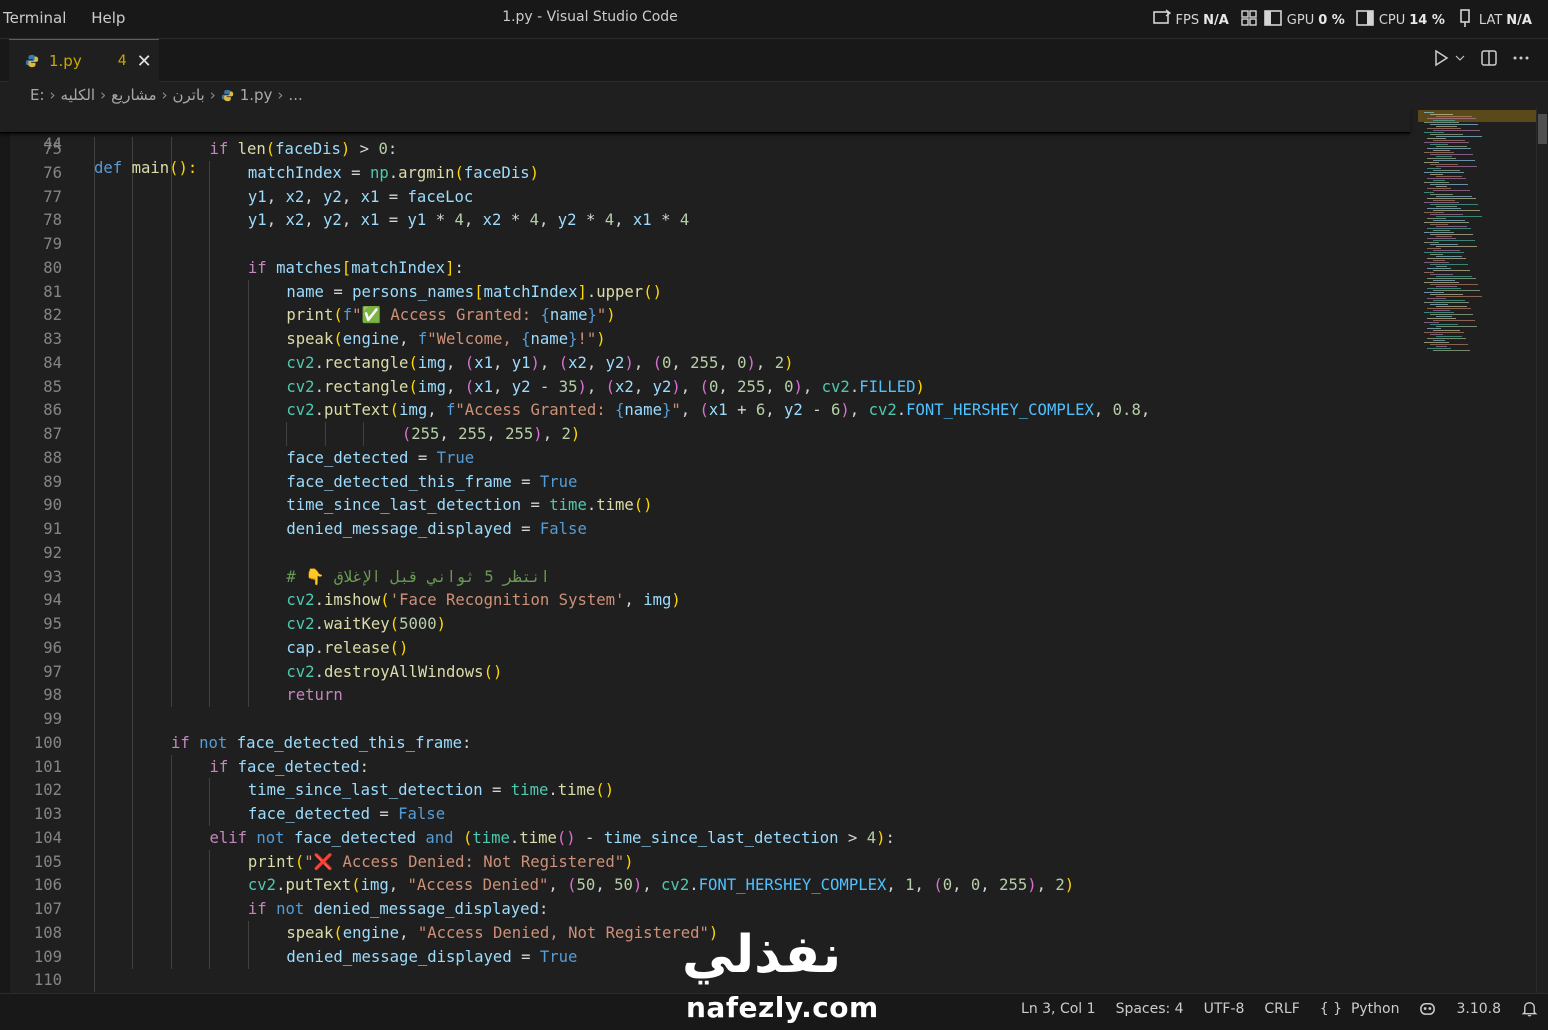 Image resolution: width=1548 pixels, height=1030 pixels. I want to click on breadcrumb-folder-projects: مشاريع, so click(133, 95).